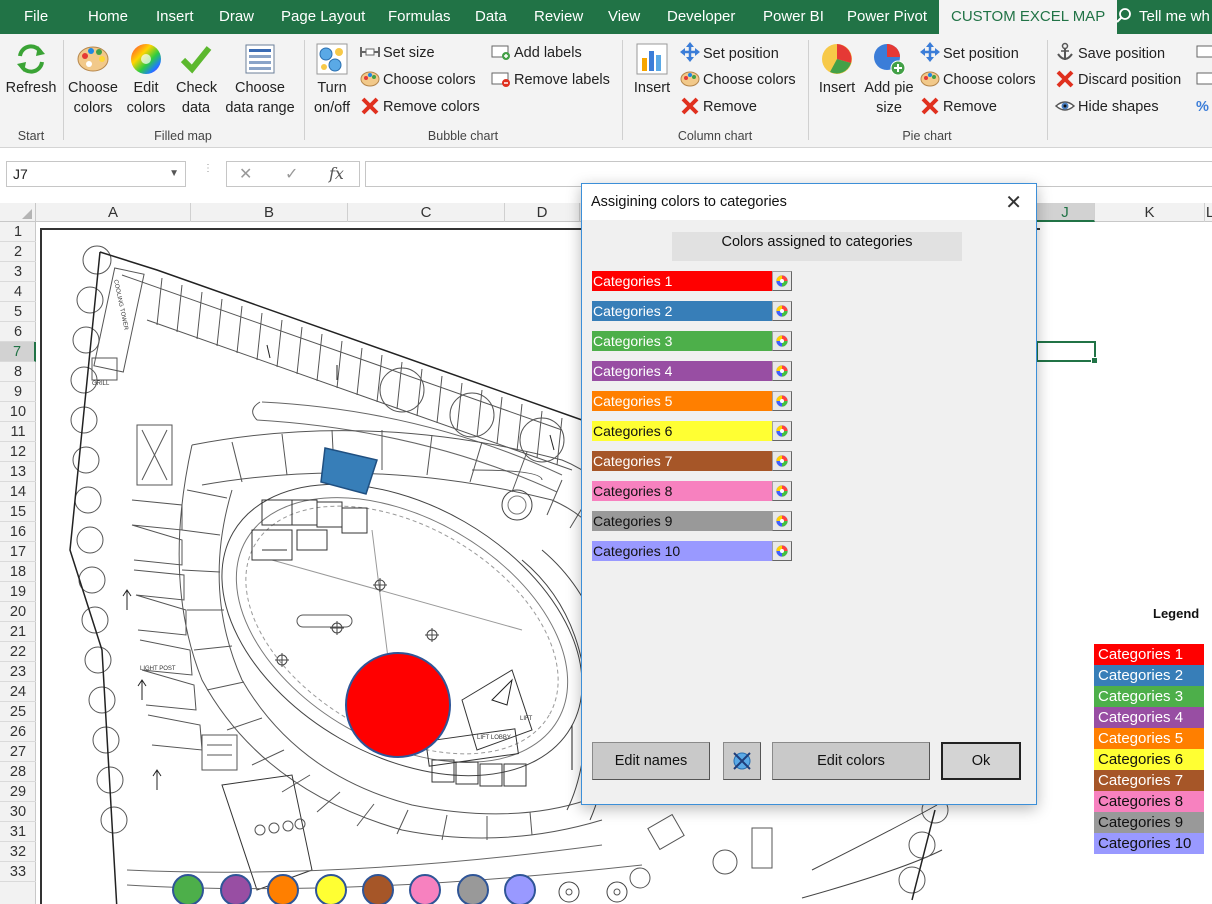 Image resolution: width=1212 pixels, height=904 pixels. I want to click on row-header-13: 13, so click(18, 472).